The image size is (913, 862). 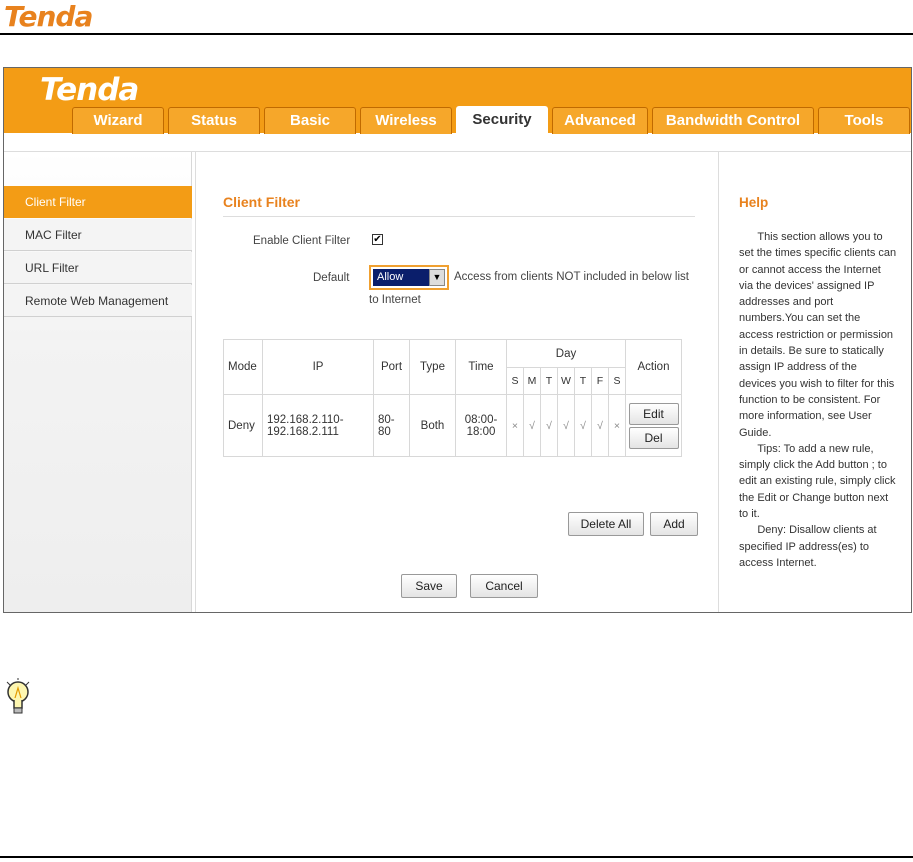 I want to click on col-header-mode: Mode, so click(x=243, y=367).